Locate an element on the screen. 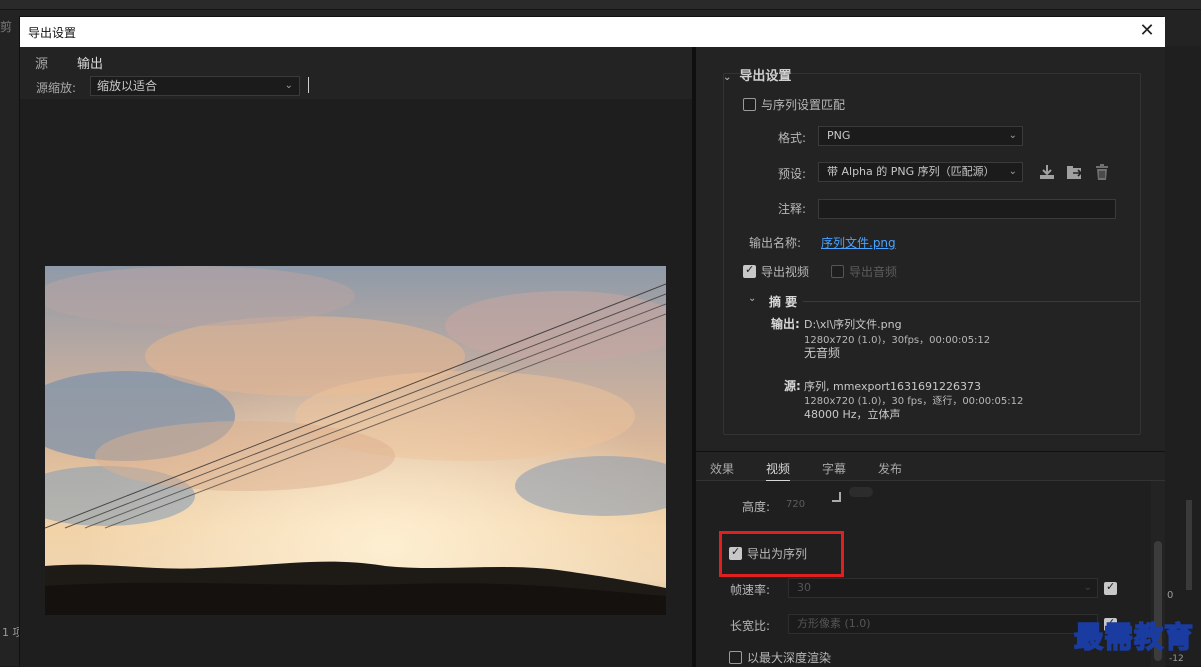 This screenshot has height=667, width=1201. export-settings-title: 导出设置 is located at coordinates (765, 76).